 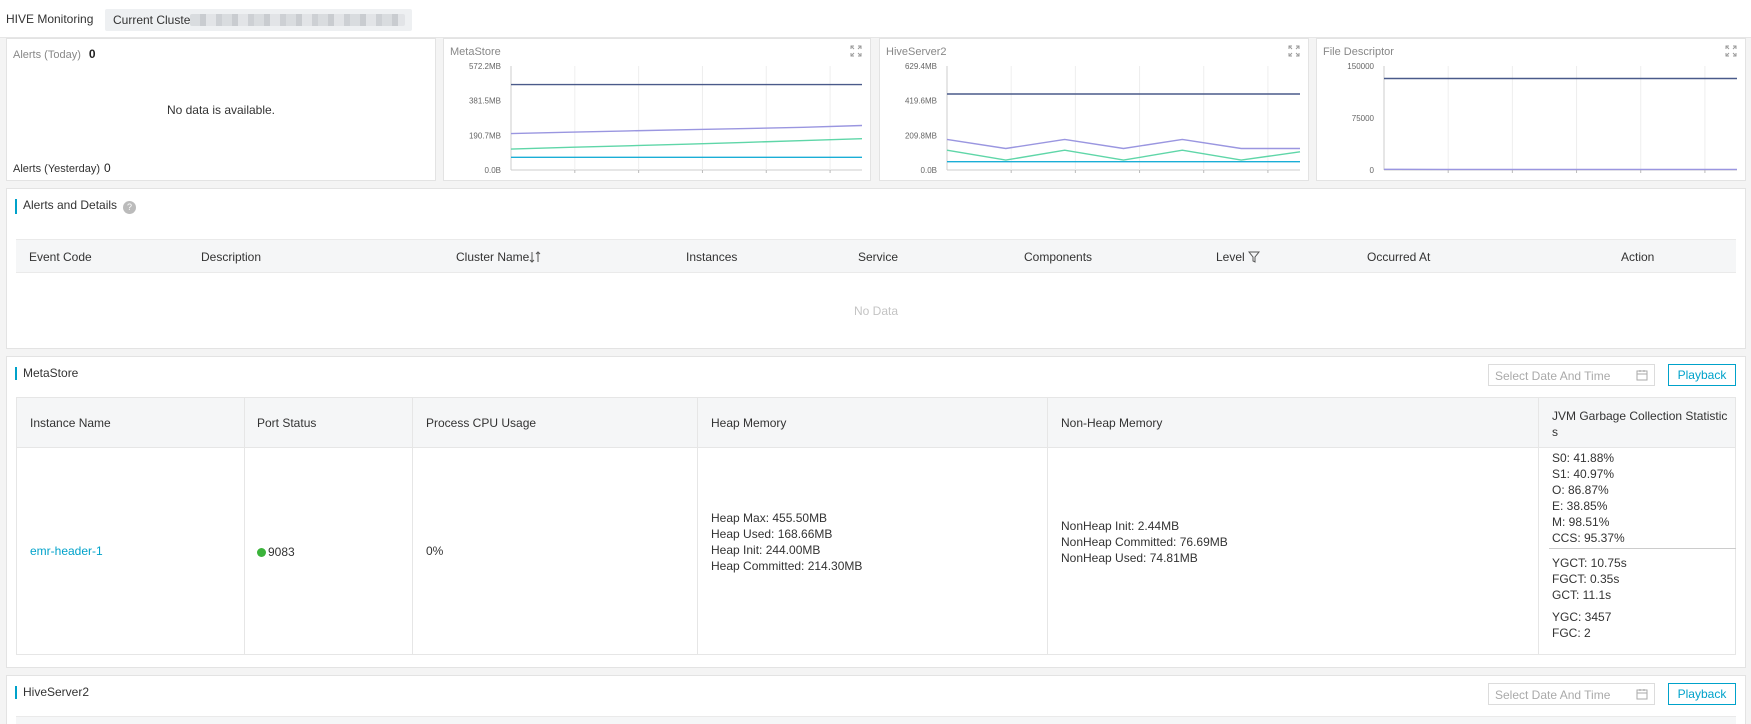 I want to click on alerts-table-no-data: No Data, so click(x=876, y=311).